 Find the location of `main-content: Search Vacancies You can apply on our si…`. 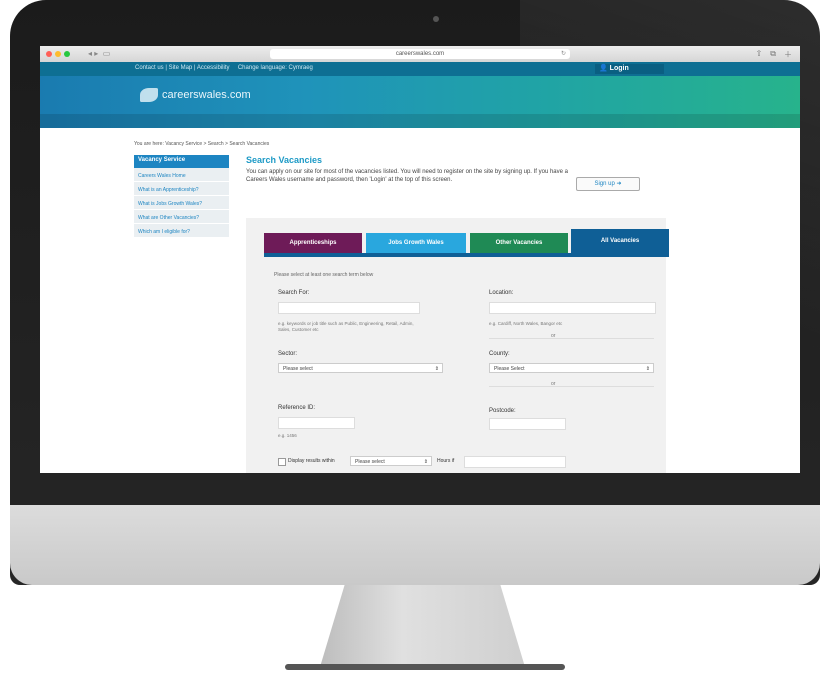

main-content: Search Vacancies You can apply on our si… is located at coordinates (456, 173).